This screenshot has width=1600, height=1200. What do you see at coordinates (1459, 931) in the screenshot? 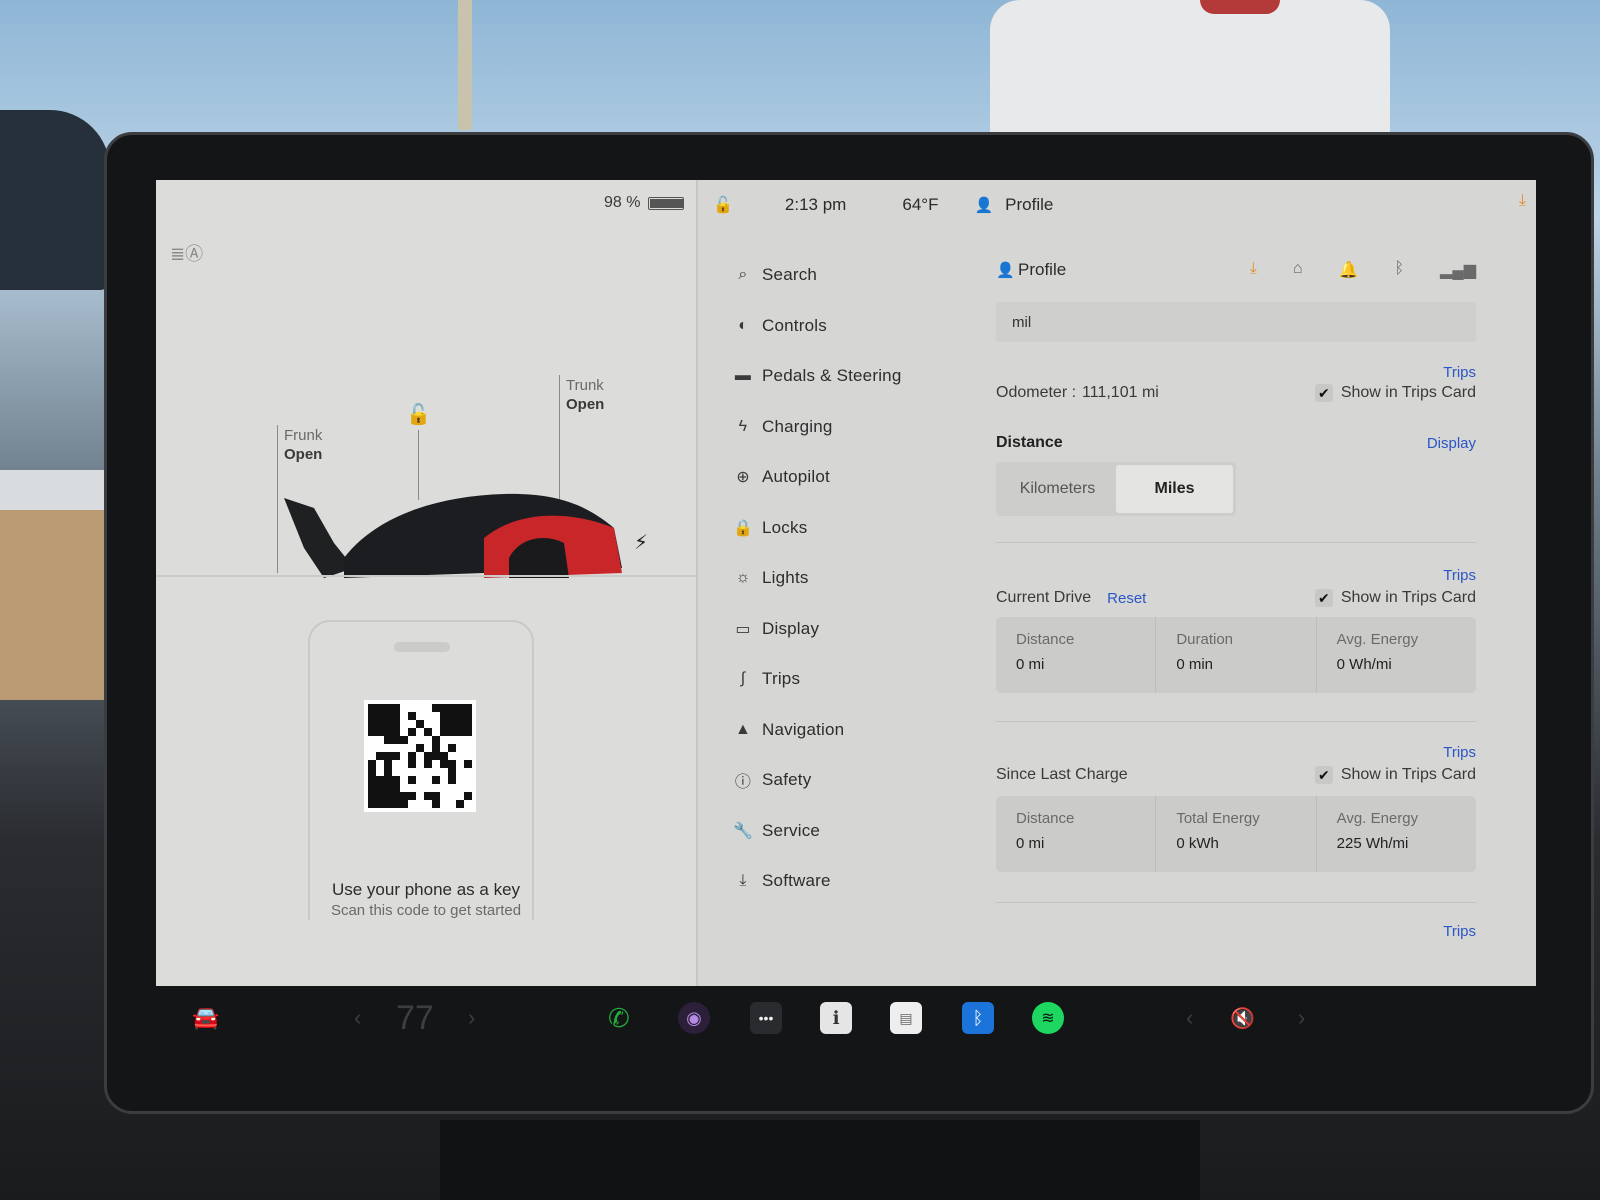
I see `trips-link-next: Trips` at bounding box center [1459, 931].